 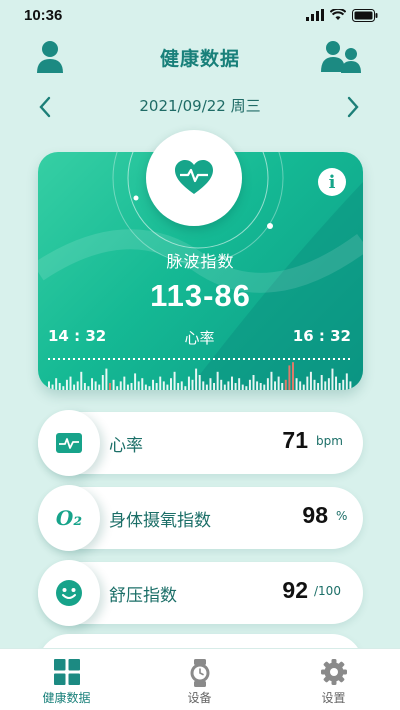 I want to click on pulse-index-label: 脉波指数, so click(x=200, y=261).